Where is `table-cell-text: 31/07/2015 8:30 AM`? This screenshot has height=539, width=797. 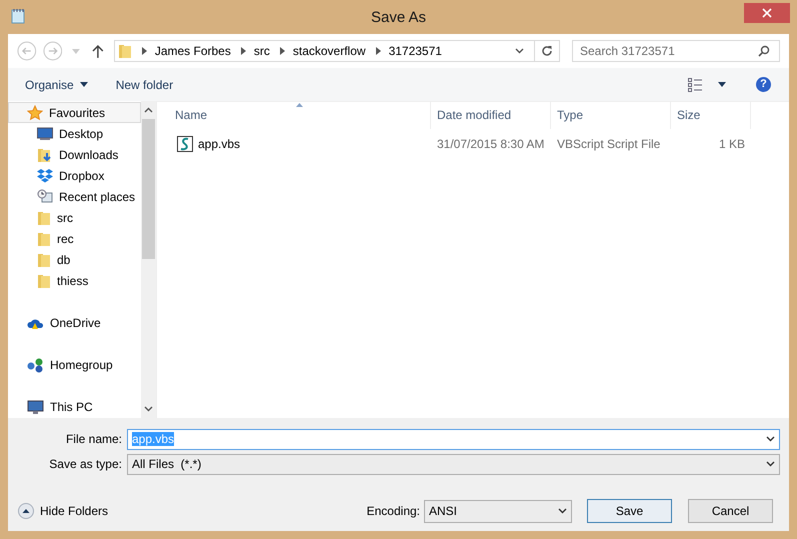 table-cell-text: 31/07/2015 8:30 AM is located at coordinates (491, 144).